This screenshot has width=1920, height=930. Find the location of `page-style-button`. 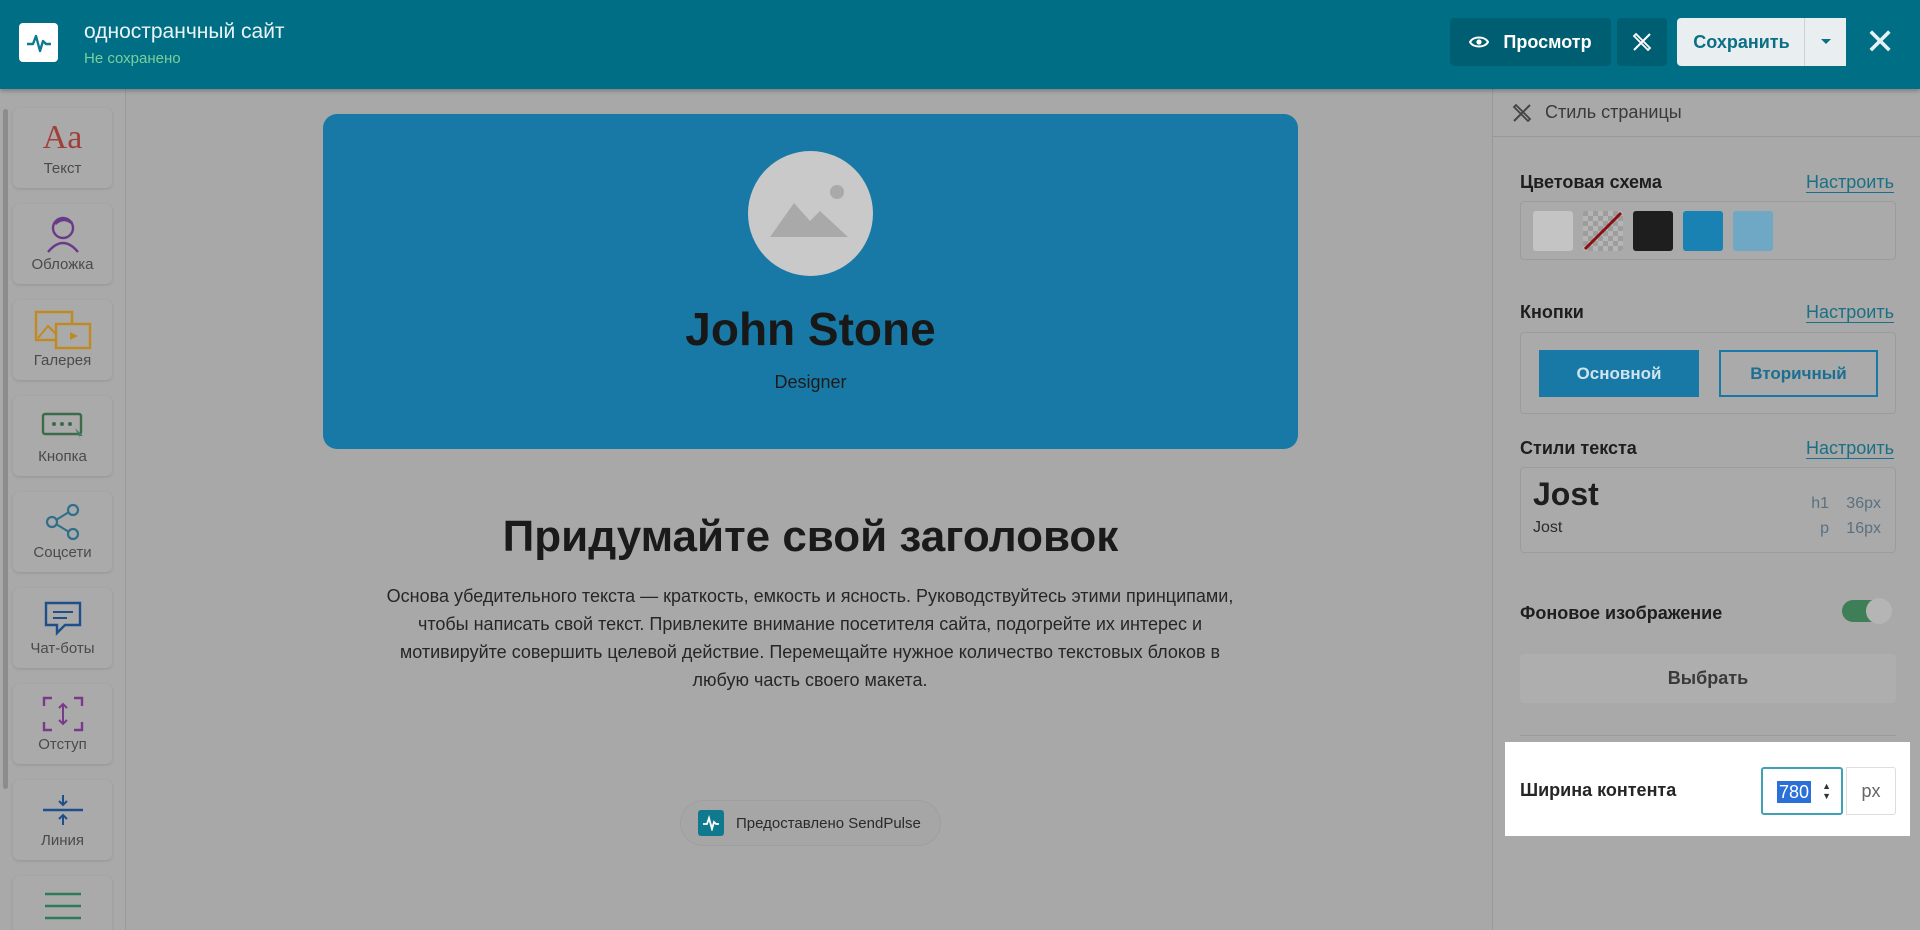

page-style-button is located at coordinates (1642, 42).